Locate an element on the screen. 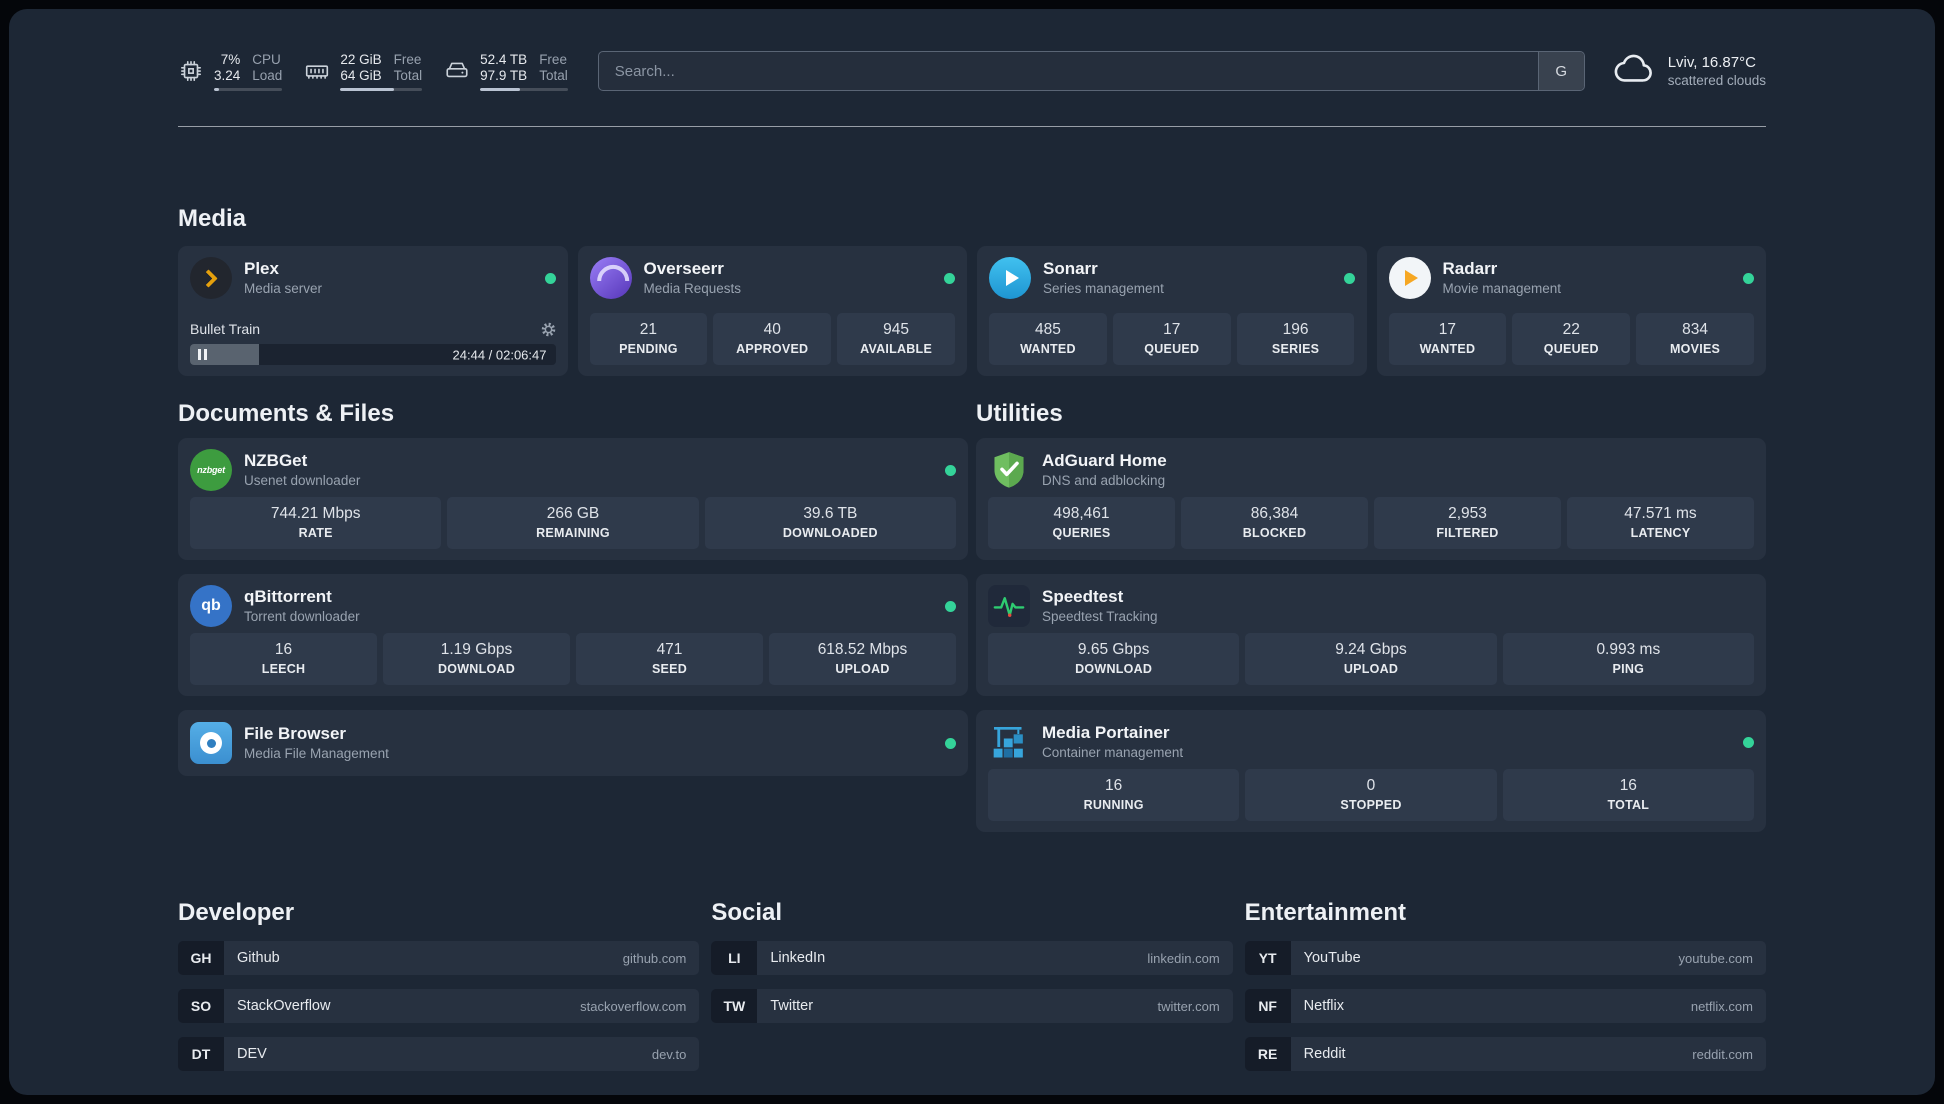 The width and height of the screenshot is (1944, 1104). bookmark-twitter: TW Twitter twitter.com is located at coordinates (972, 1006).